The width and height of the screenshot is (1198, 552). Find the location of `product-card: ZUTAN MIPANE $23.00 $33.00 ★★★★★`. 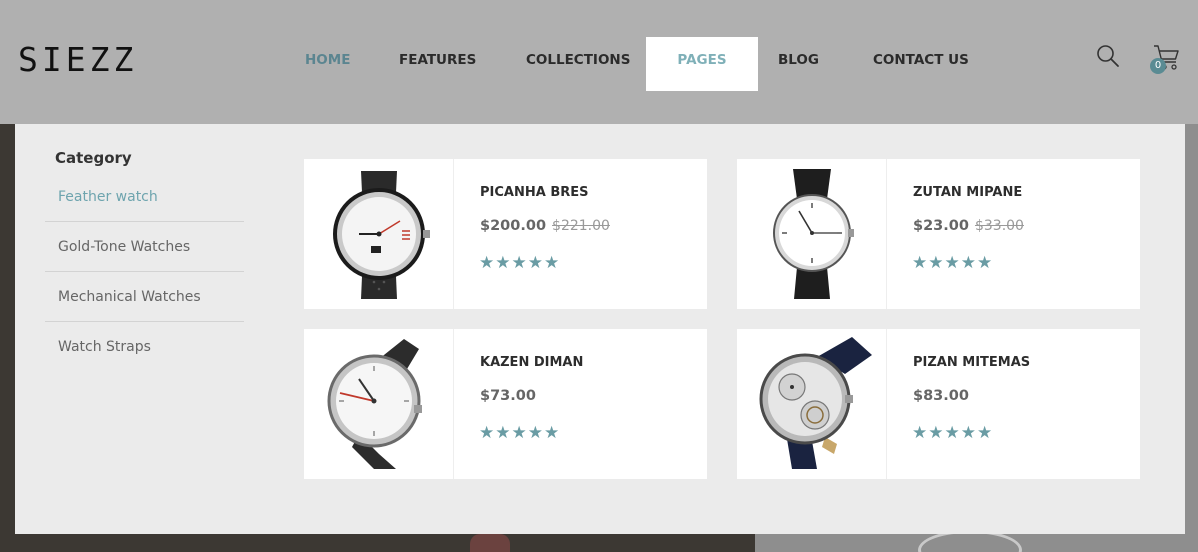

product-card: ZUTAN MIPANE $23.00 $33.00 ★★★★★ is located at coordinates (938, 234).